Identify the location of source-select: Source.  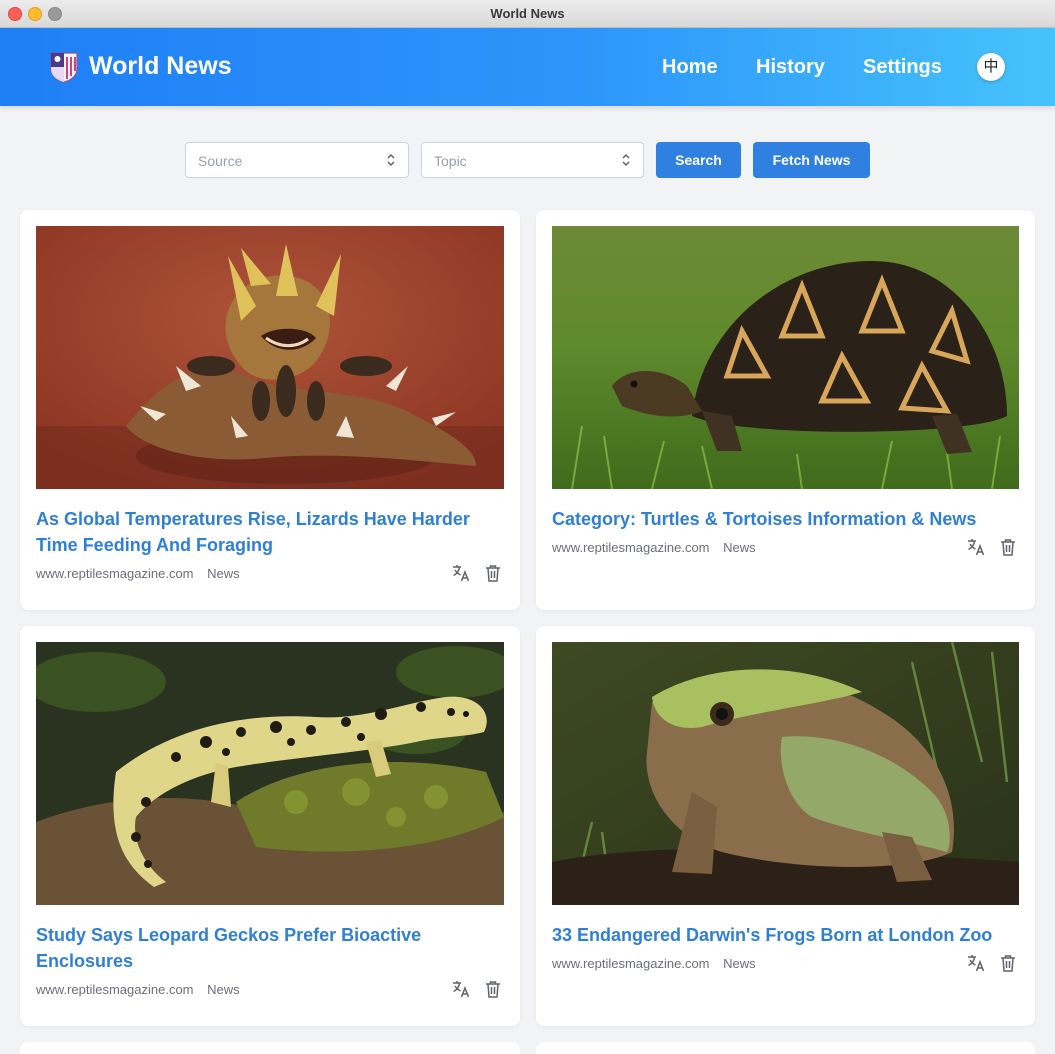
(297, 160).